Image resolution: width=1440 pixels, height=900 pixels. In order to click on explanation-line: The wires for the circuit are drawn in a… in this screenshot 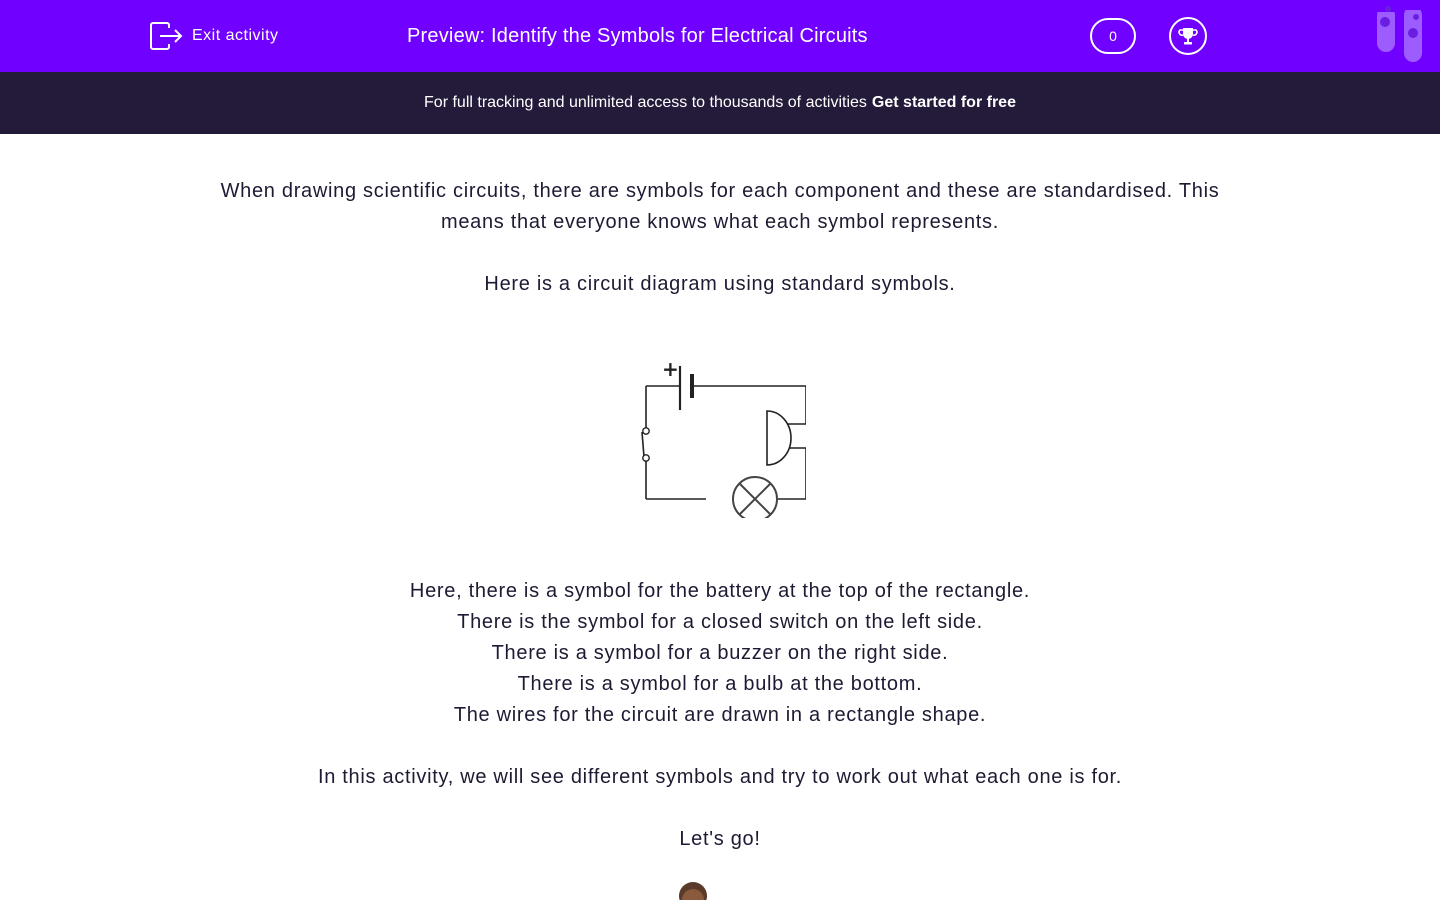, I will do `click(720, 715)`.